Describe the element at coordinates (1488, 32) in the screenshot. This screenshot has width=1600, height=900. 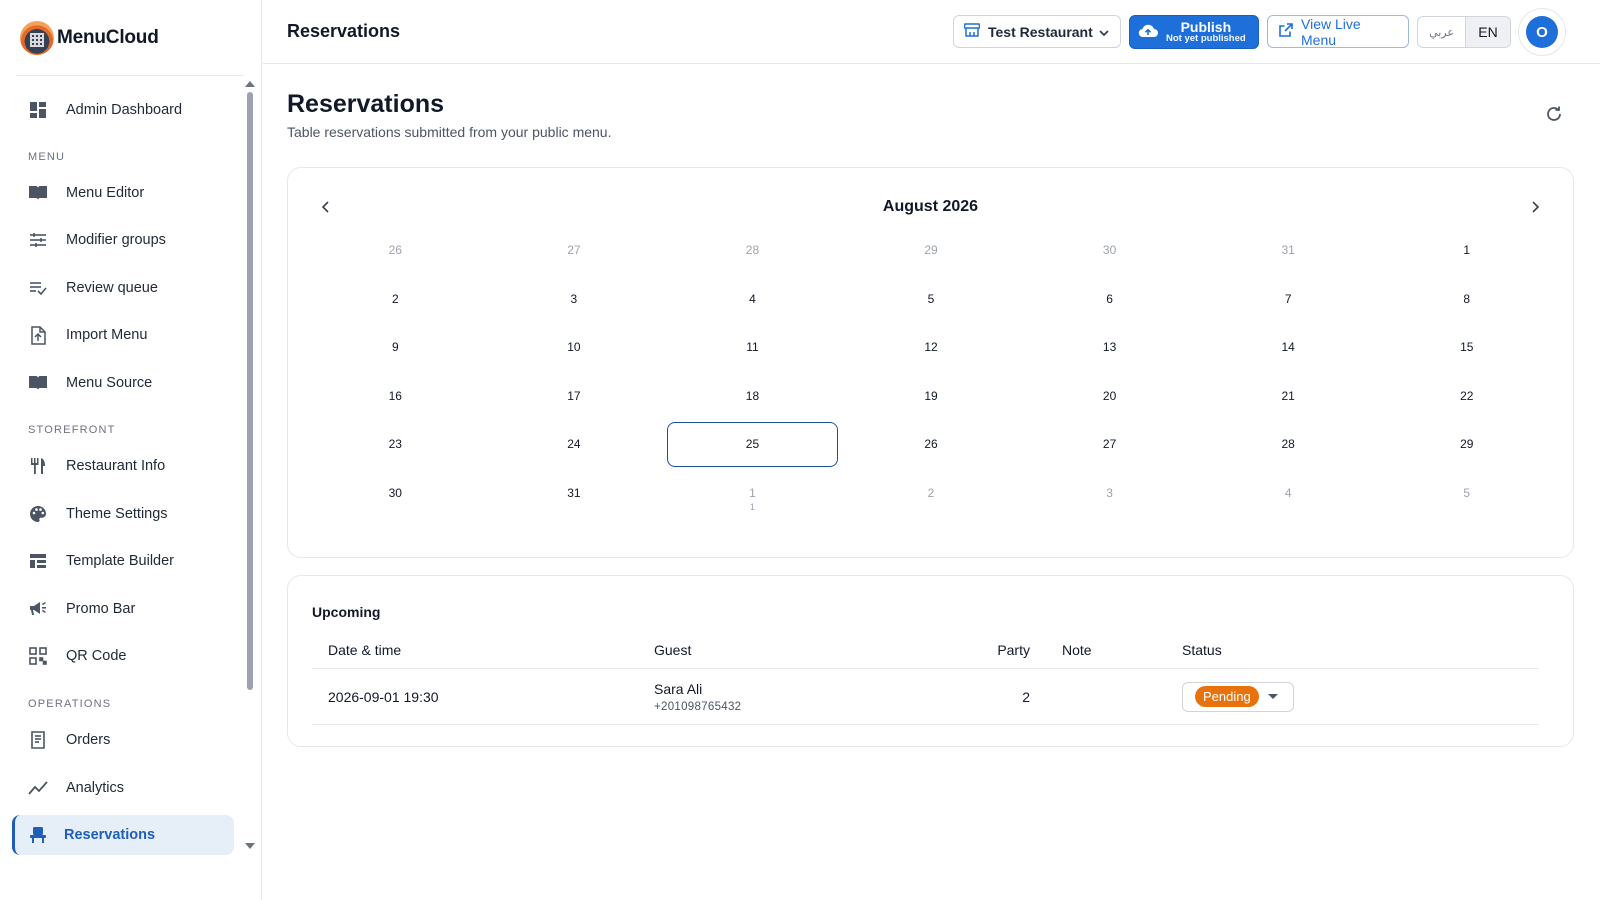
I see `lang-english-button: EN` at that location.